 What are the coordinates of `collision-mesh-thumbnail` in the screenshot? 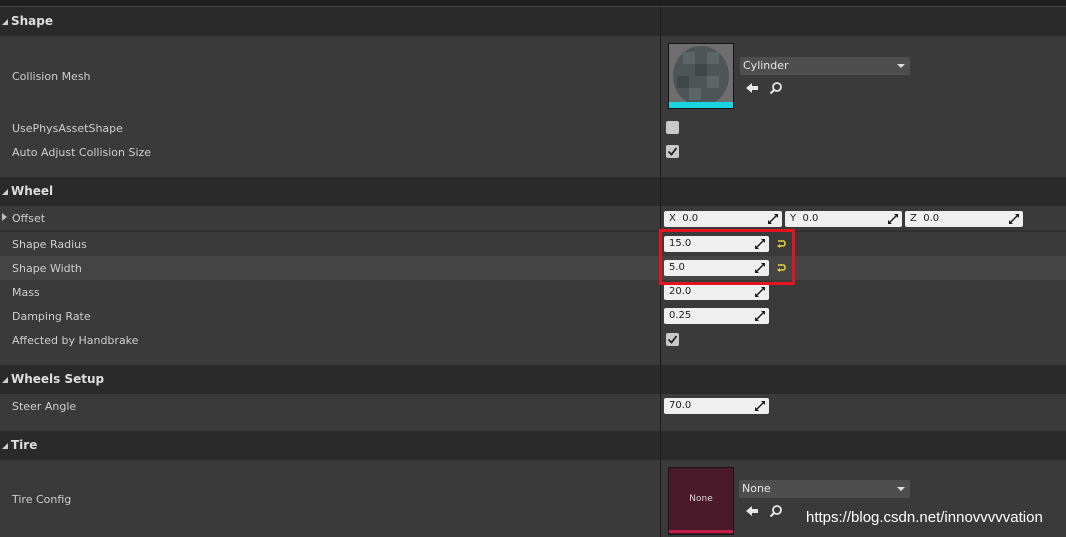 It's located at (701, 76).